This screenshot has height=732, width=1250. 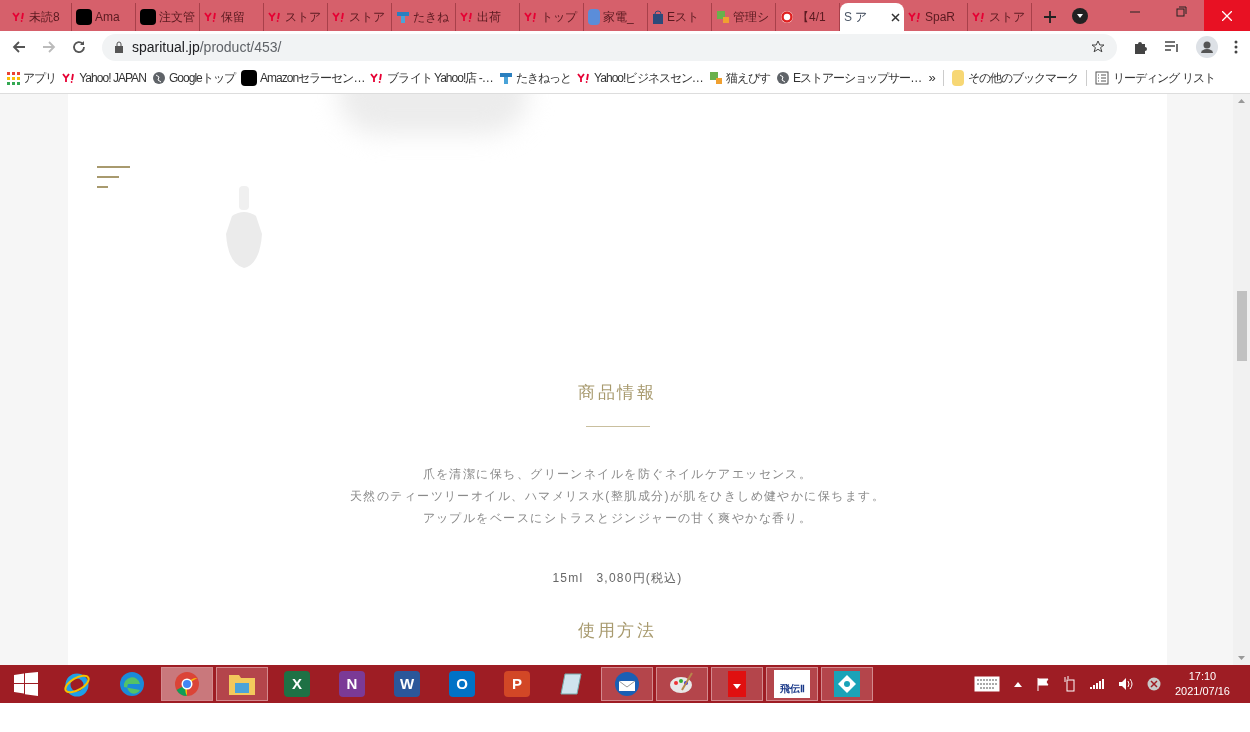 What do you see at coordinates (1080, 15) in the screenshot?
I see `dropdown-icon` at bounding box center [1080, 15].